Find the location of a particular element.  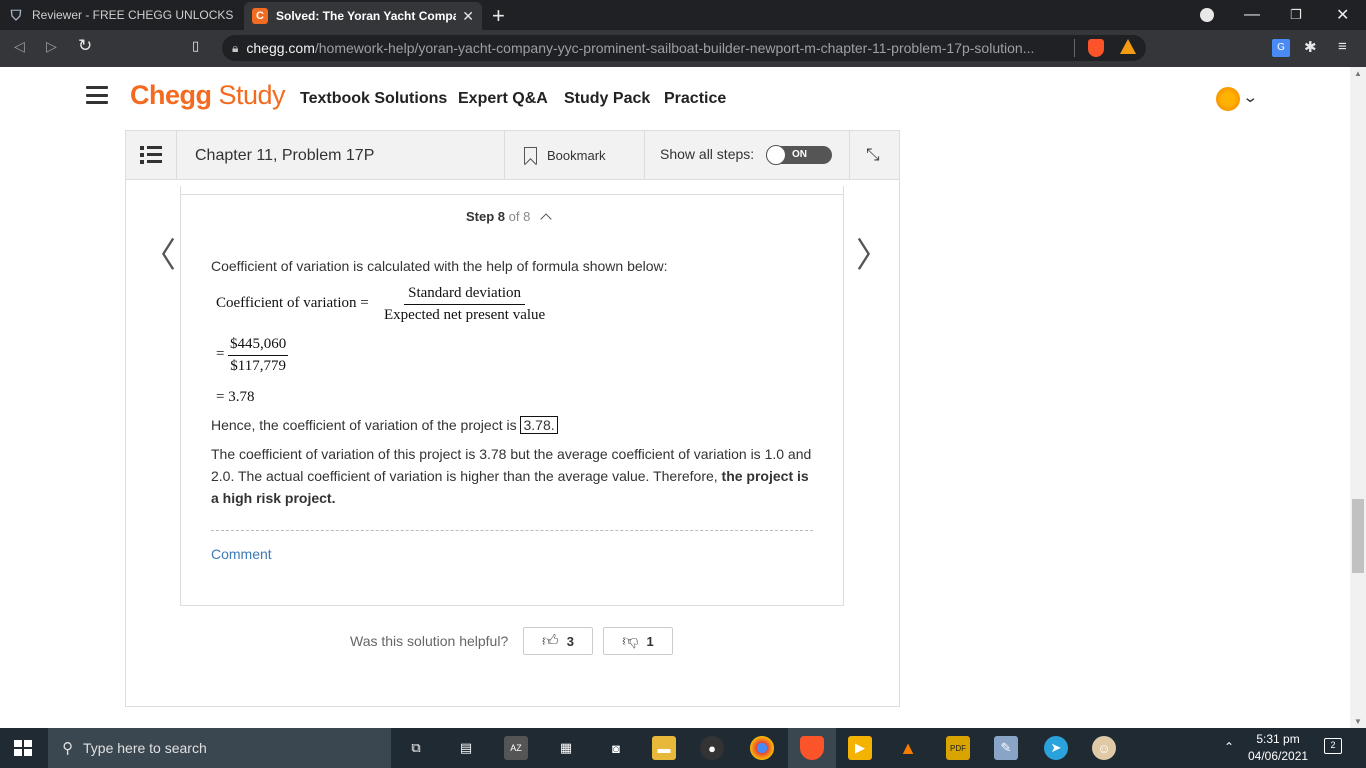

profile-icon is located at coordinates (1207, 15).